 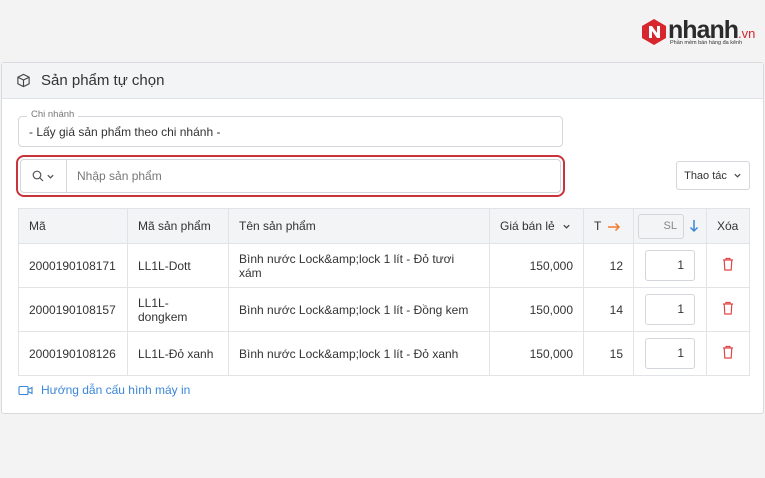 I want to click on search-mode-dropdown, so click(x=44, y=176).